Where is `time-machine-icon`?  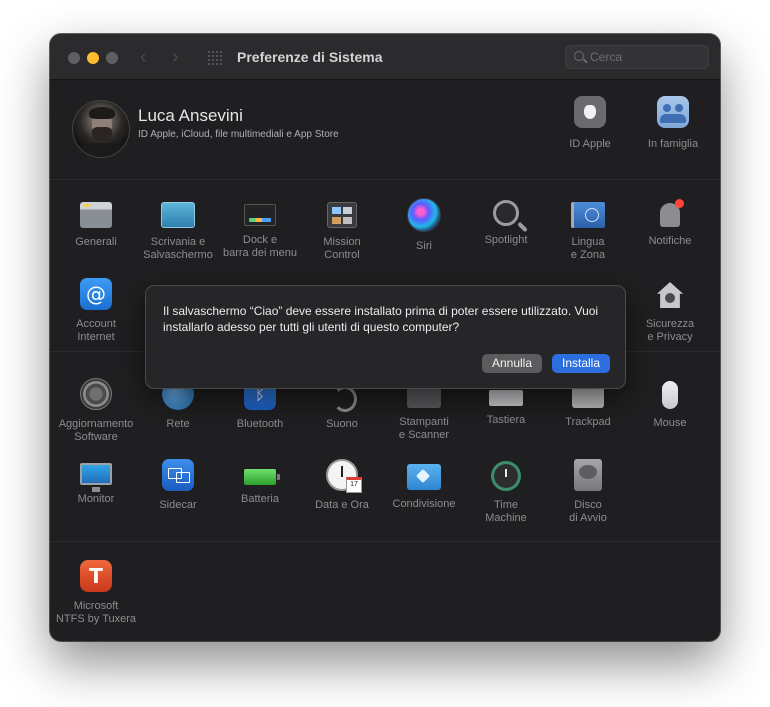 time-machine-icon is located at coordinates (506, 476).